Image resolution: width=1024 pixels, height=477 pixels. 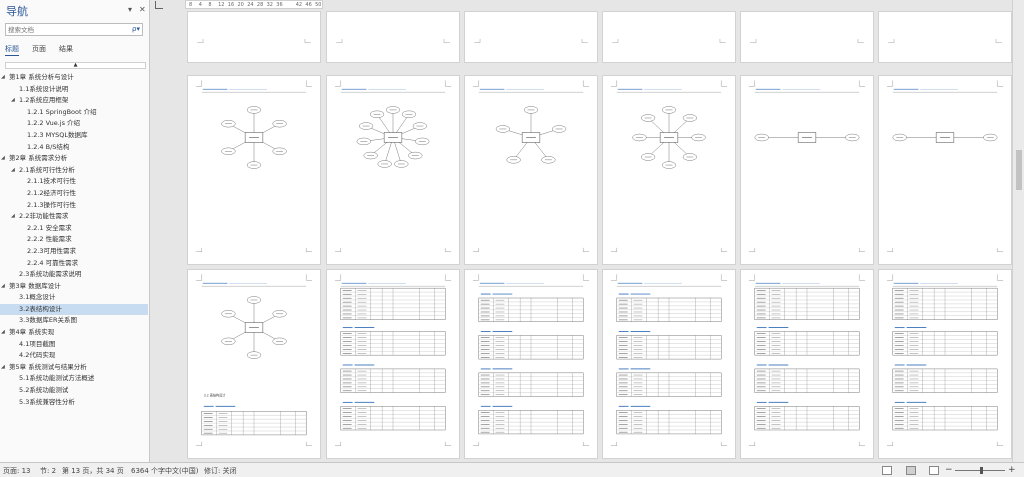 What do you see at coordinates (66, 49) in the screenshot?
I see `tab-results: 结果` at bounding box center [66, 49].